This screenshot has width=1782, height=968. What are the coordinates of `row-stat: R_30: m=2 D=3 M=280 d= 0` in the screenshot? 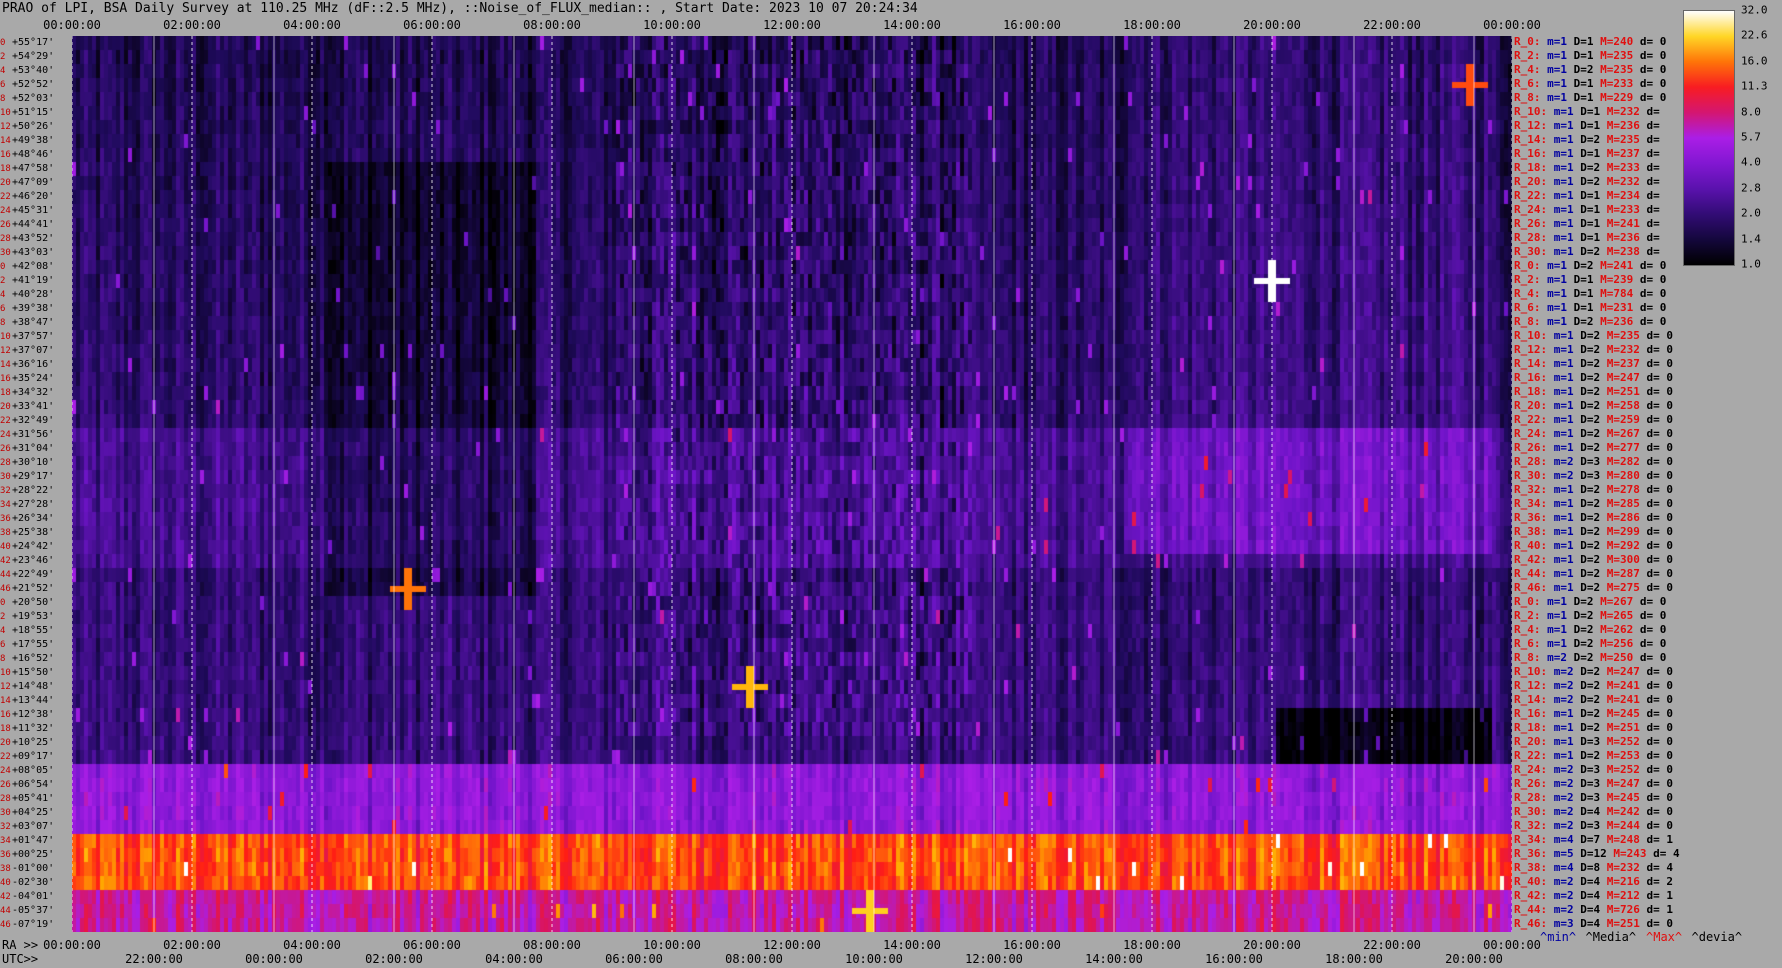 It's located at (1597, 475).